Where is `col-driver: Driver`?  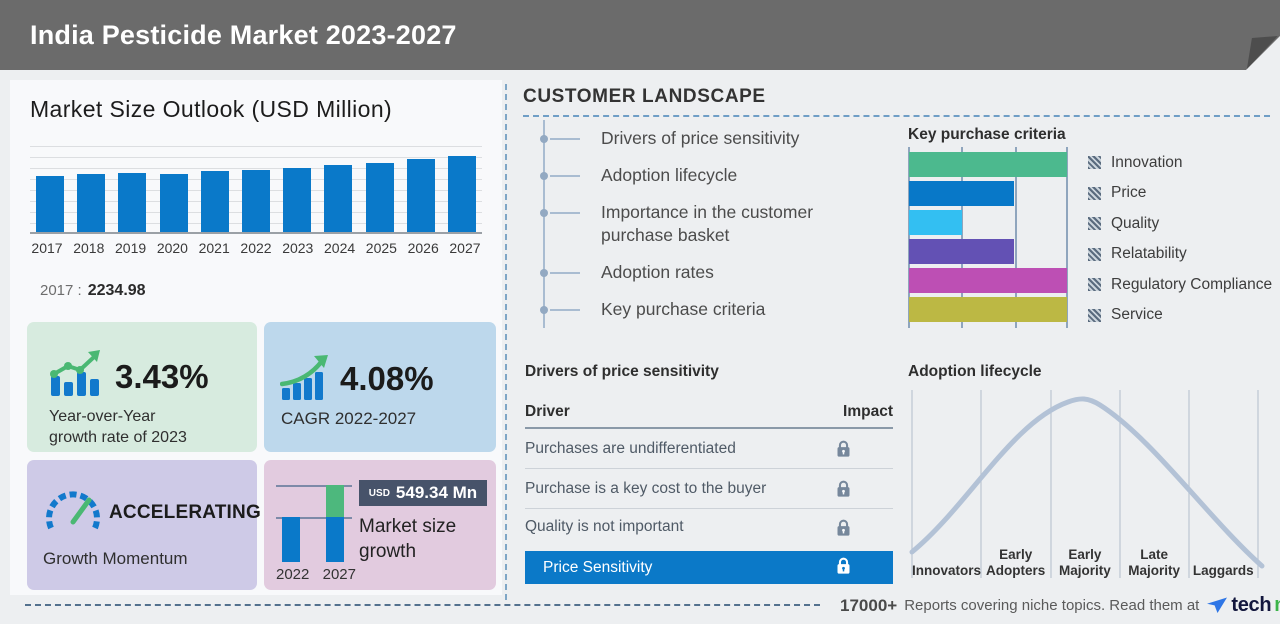 col-driver: Driver is located at coordinates (547, 411).